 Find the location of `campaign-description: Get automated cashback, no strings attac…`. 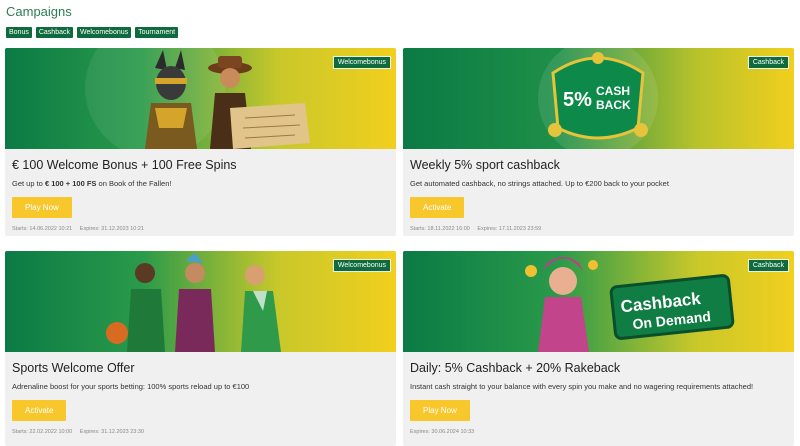

campaign-description: Get automated cashback, no strings attac… is located at coordinates (539, 183).